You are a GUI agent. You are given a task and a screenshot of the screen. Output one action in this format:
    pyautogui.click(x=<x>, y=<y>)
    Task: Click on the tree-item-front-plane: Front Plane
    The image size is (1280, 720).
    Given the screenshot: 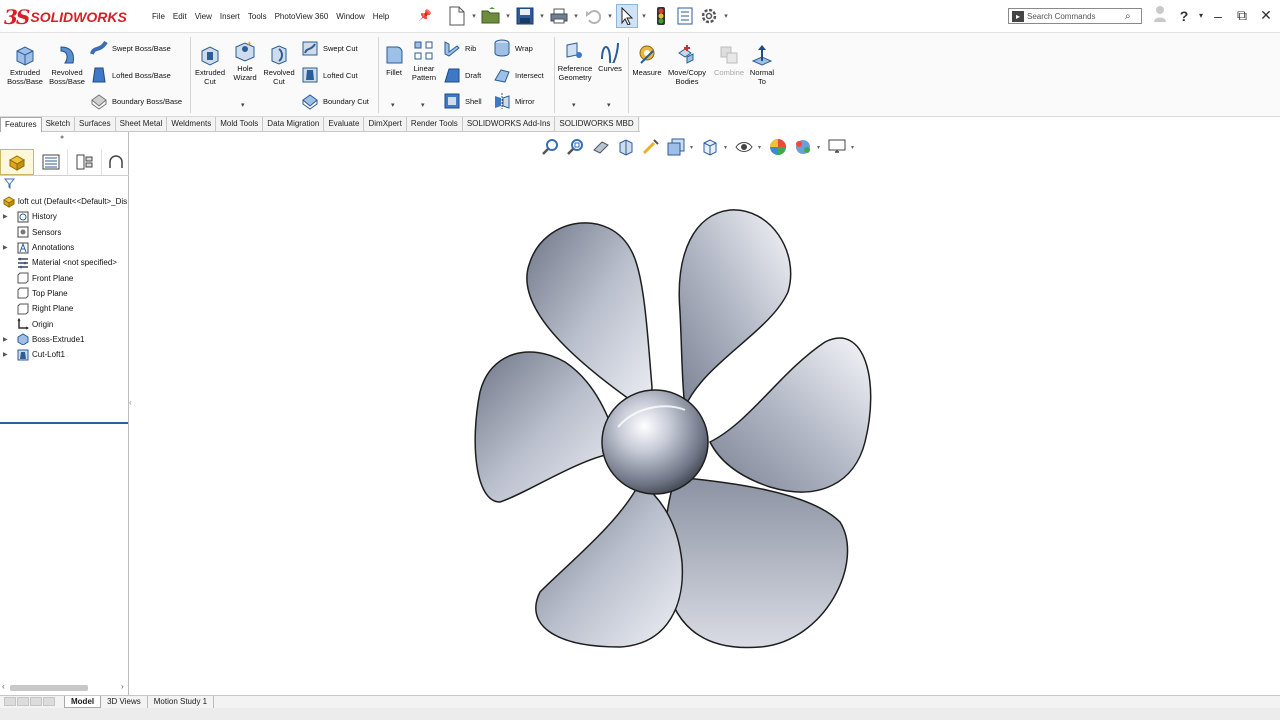 What is the action you would take?
    pyautogui.click(x=64, y=277)
    